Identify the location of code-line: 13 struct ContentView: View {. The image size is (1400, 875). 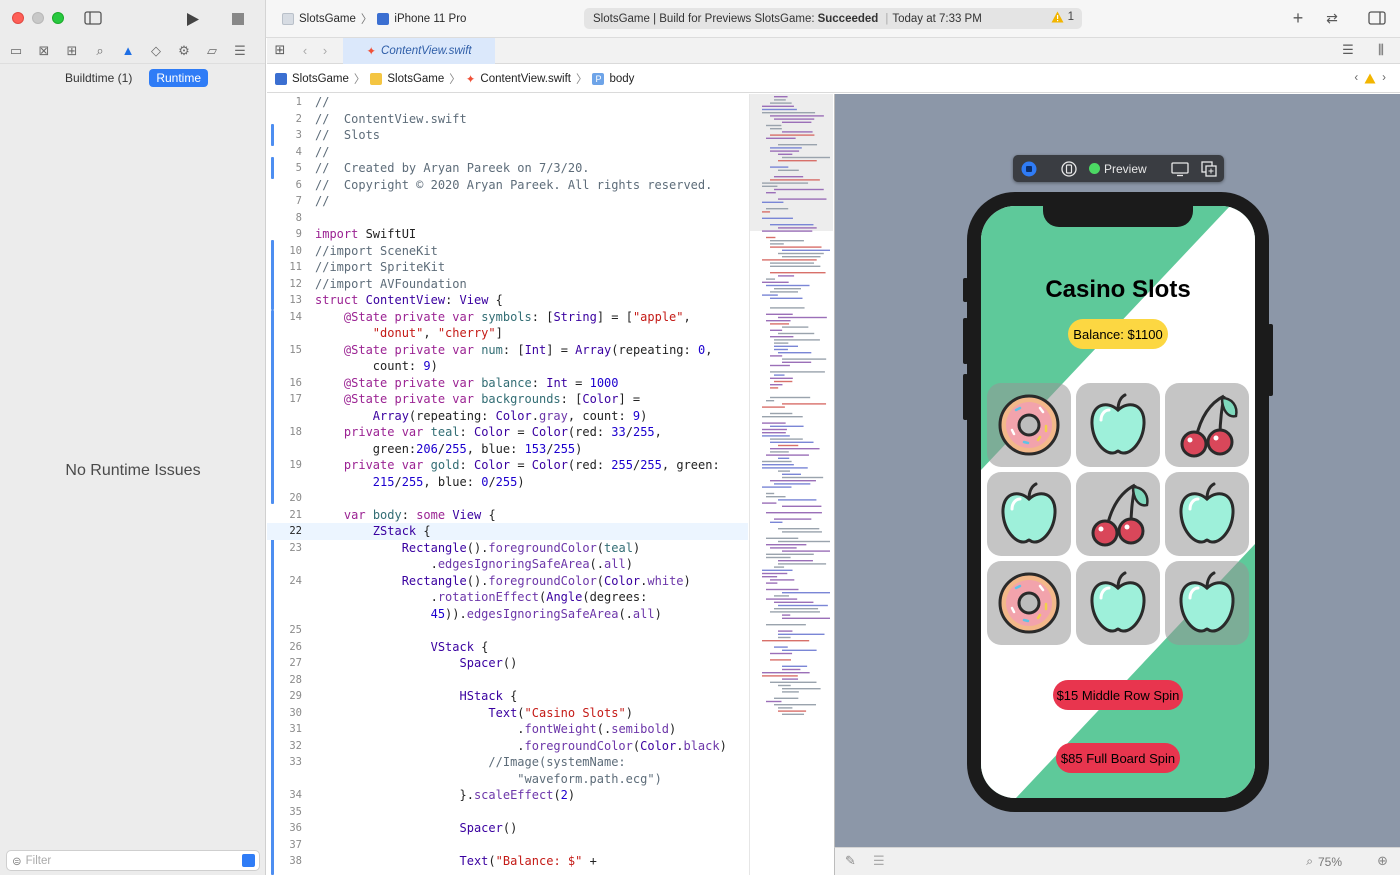
(507, 300).